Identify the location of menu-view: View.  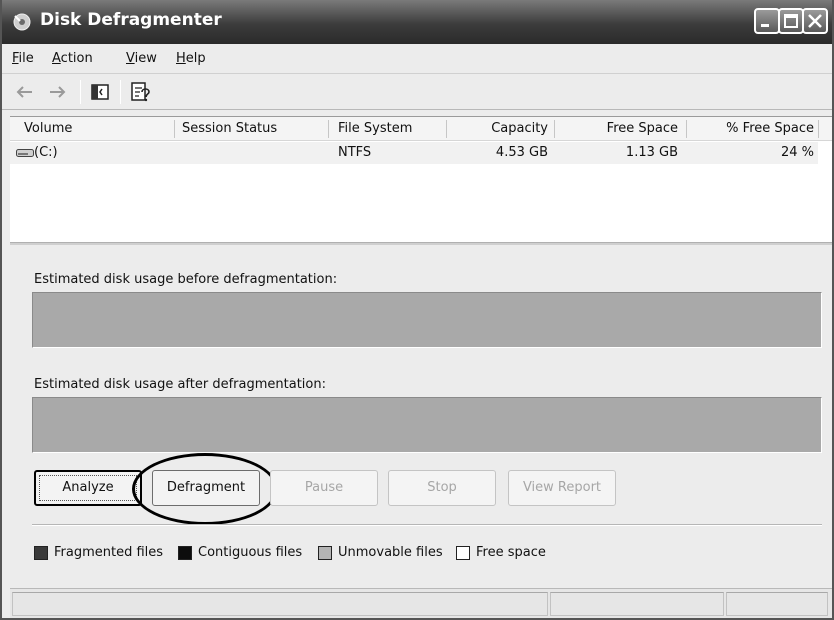
(141, 58).